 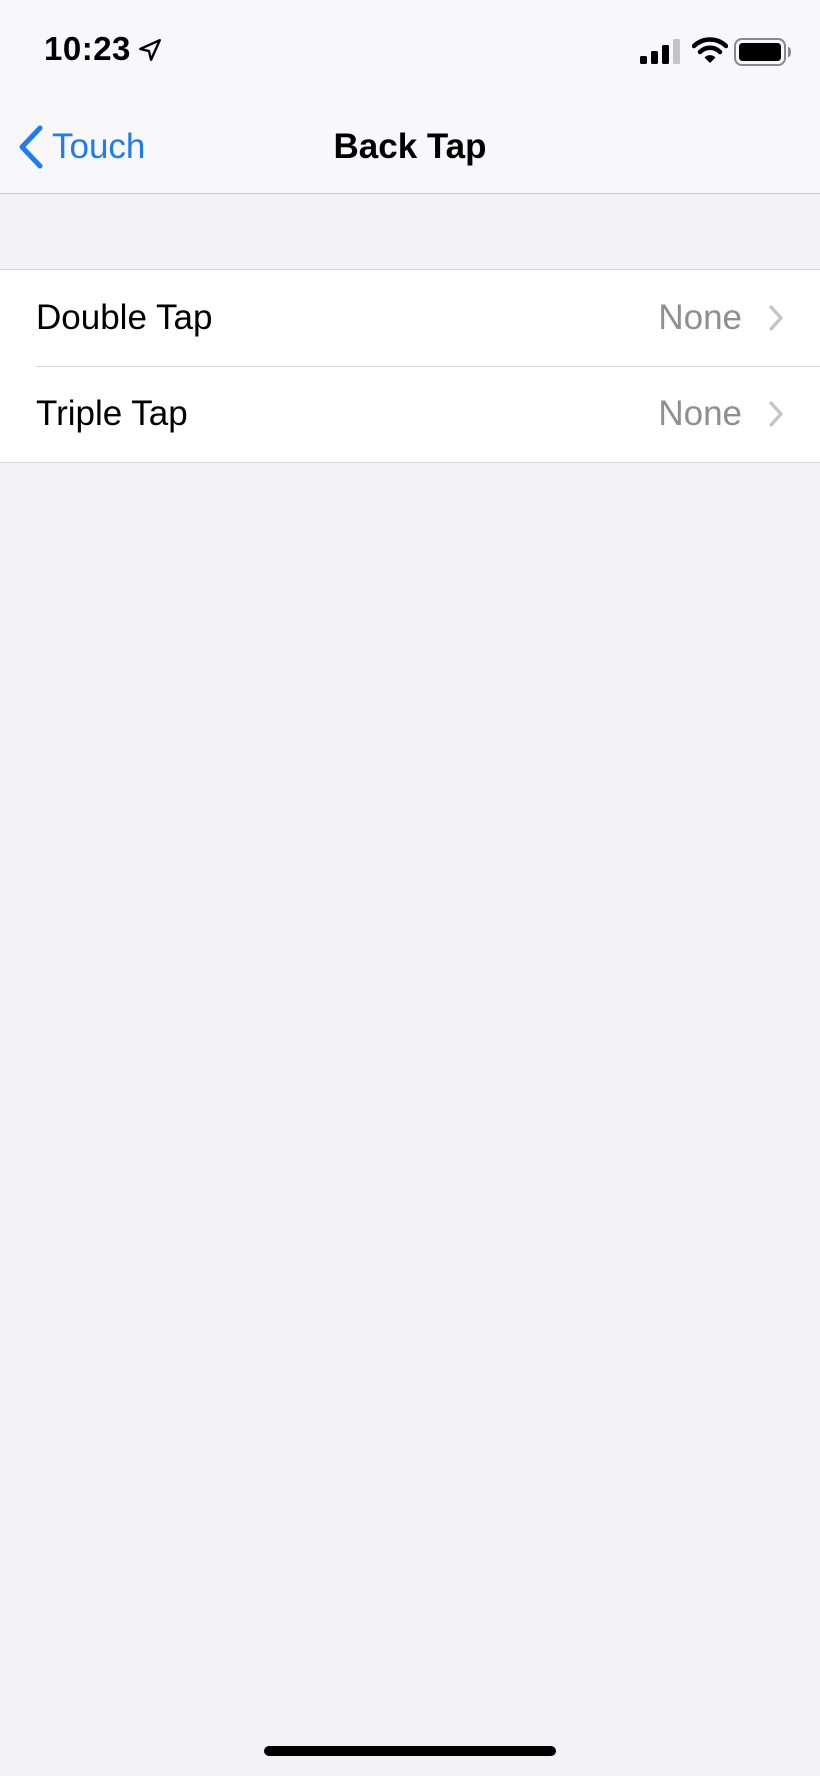 I want to click on location-arrow-icon, so click(x=150, y=50).